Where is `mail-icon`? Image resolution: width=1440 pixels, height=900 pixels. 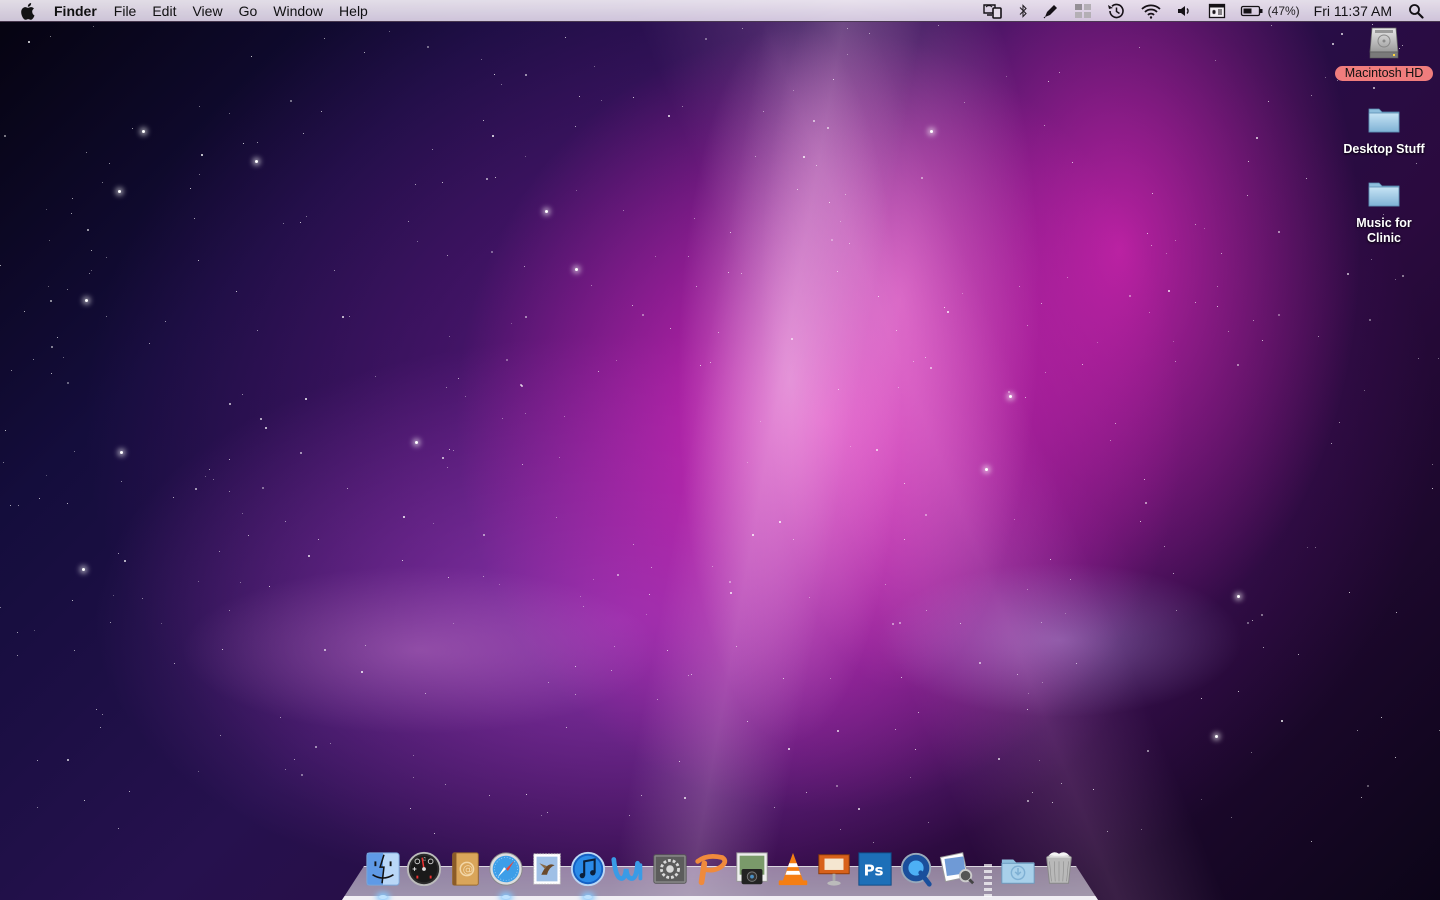
mail-icon is located at coordinates (546, 869).